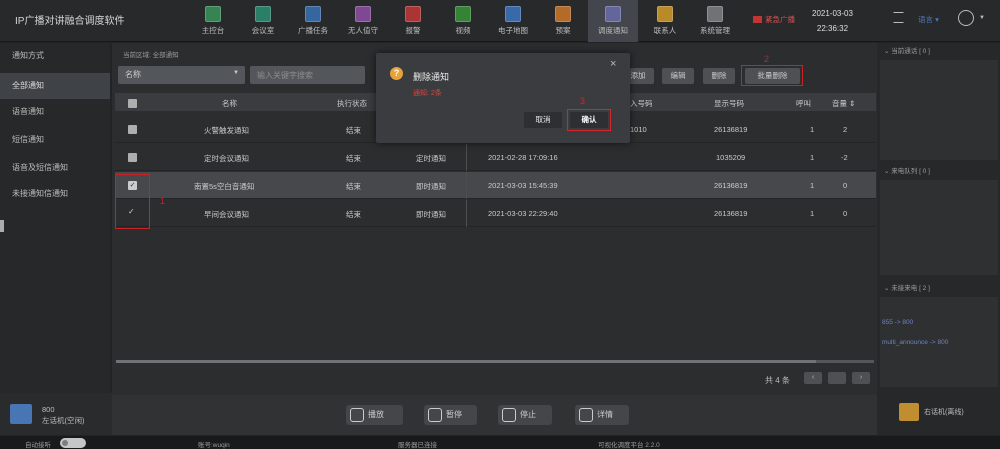 The height and width of the screenshot is (449, 1000). I want to click on close-icon: ×, so click(613, 64).